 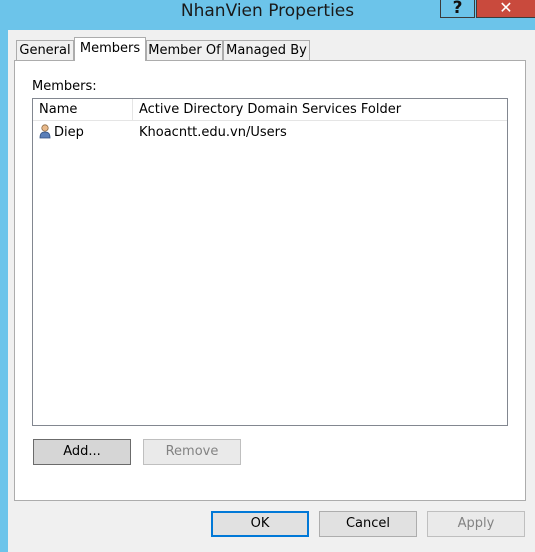 I want to click on user-icon, so click(x=45, y=131).